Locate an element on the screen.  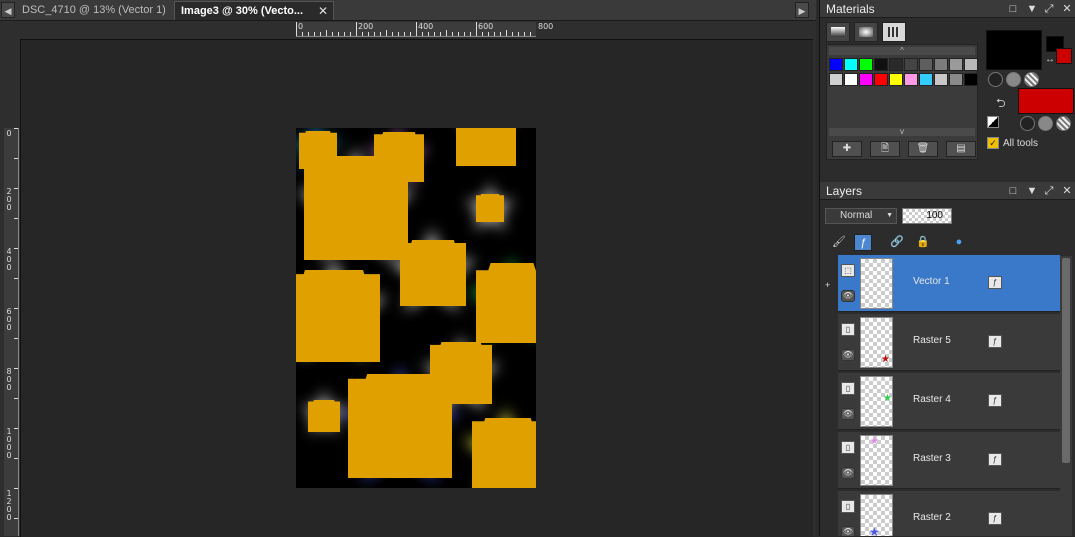
new-palette-button: 🗎 is located at coordinates (885, 149).